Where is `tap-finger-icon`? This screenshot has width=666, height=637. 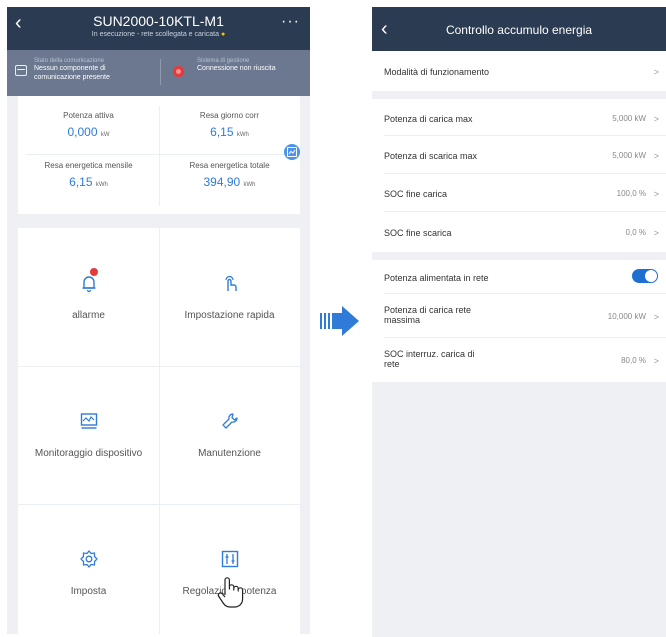 tap-finger-icon is located at coordinates (229, 283).